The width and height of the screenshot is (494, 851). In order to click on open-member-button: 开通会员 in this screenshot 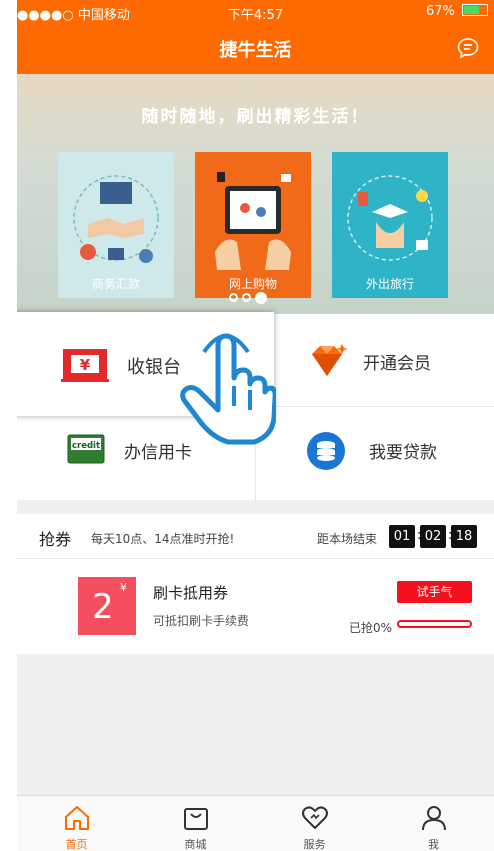, I will do `click(375, 360)`.